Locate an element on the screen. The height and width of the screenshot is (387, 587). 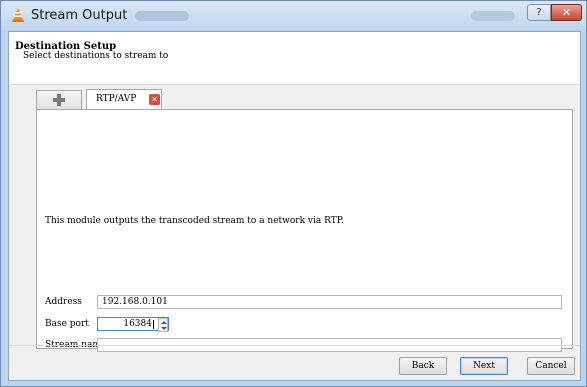
next-button: Next is located at coordinates (484, 366).